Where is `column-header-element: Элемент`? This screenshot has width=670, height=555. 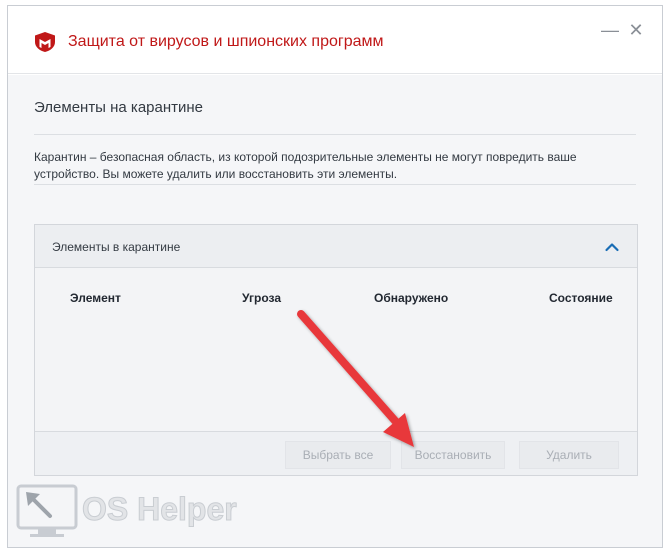 column-header-element: Элемент is located at coordinates (95, 298).